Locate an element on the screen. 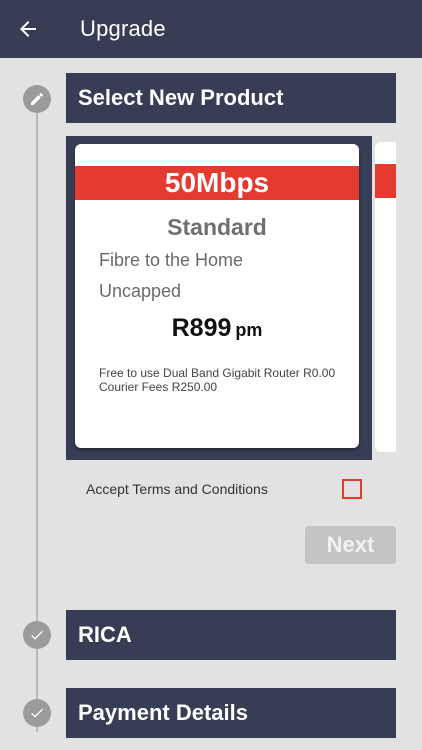  price-unit: pm is located at coordinates (249, 330).